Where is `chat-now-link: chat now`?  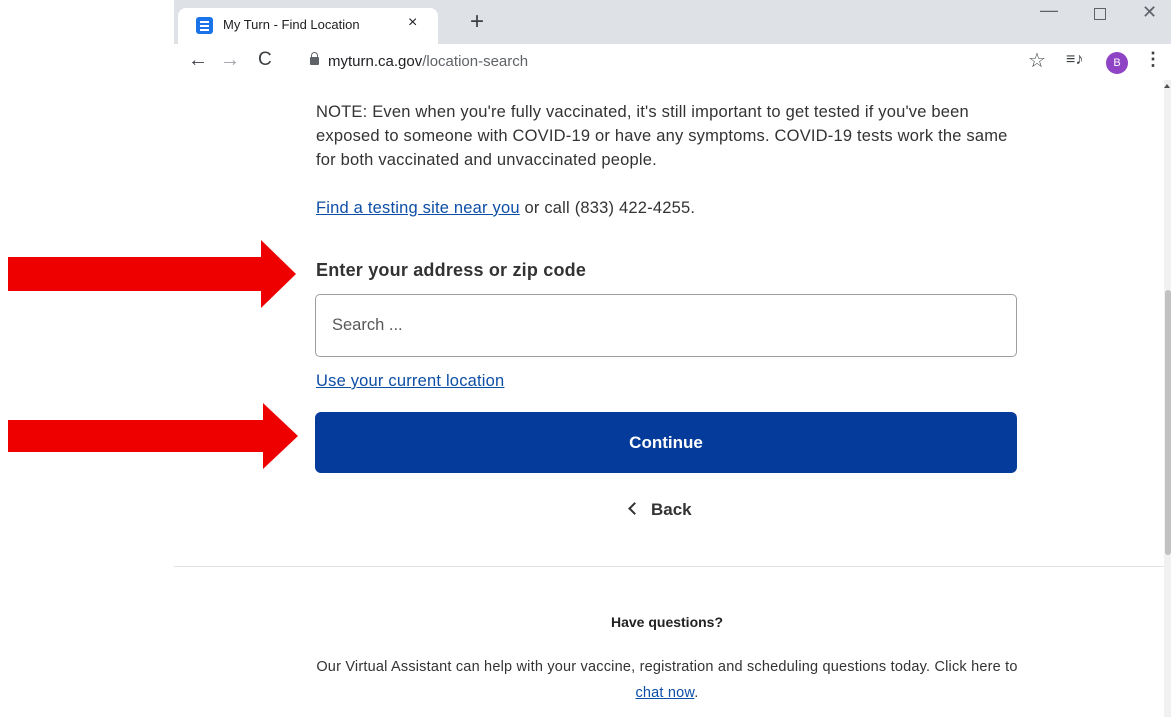 chat-now-link: chat now is located at coordinates (664, 693).